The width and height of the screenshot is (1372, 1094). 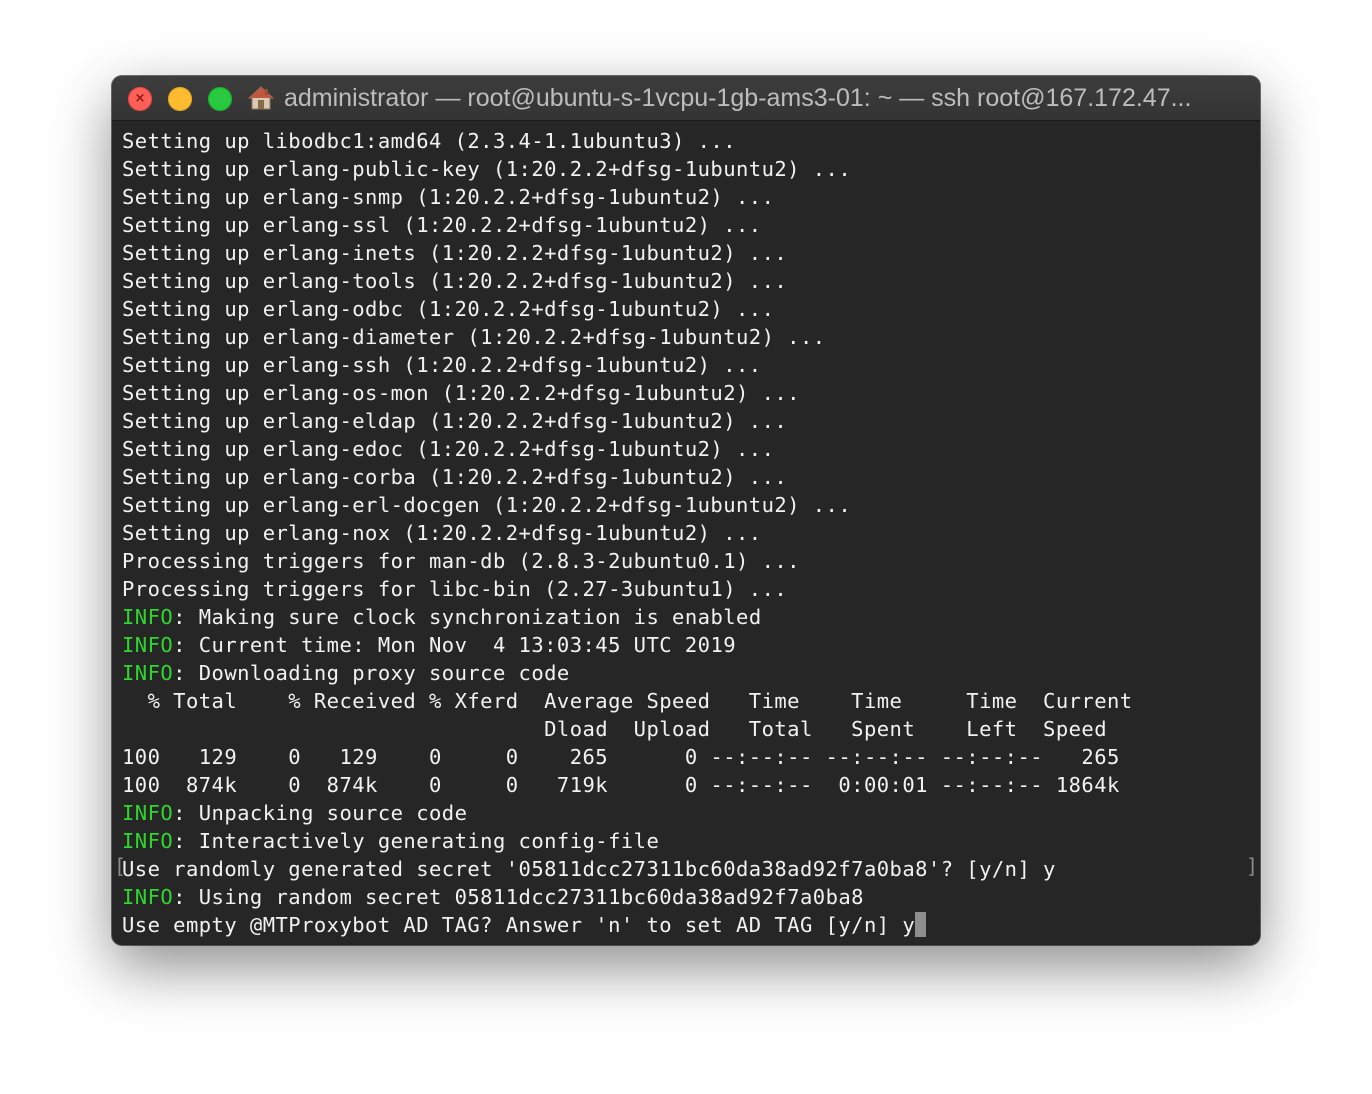 I want to click on terminal-line: INFO: Unpacking source code, so click(x=691, y=813).